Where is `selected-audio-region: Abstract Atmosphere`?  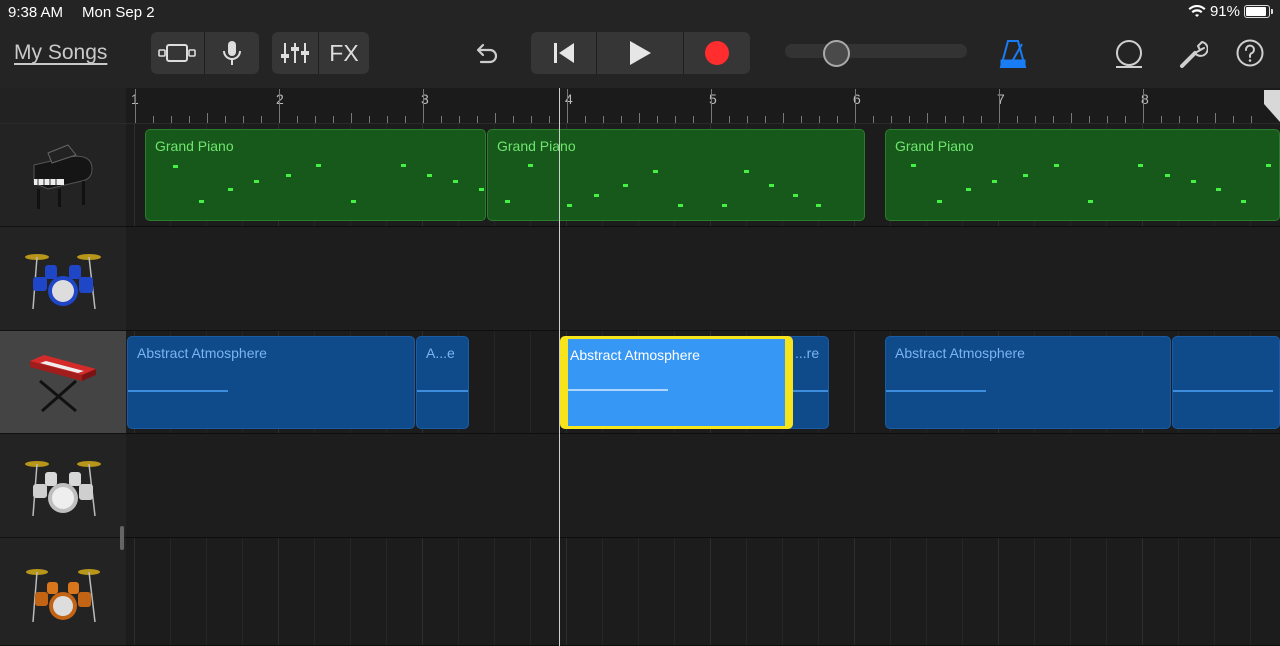 selected-audio-region: Abstract Atmosphere is located at coordinates (676, 382).